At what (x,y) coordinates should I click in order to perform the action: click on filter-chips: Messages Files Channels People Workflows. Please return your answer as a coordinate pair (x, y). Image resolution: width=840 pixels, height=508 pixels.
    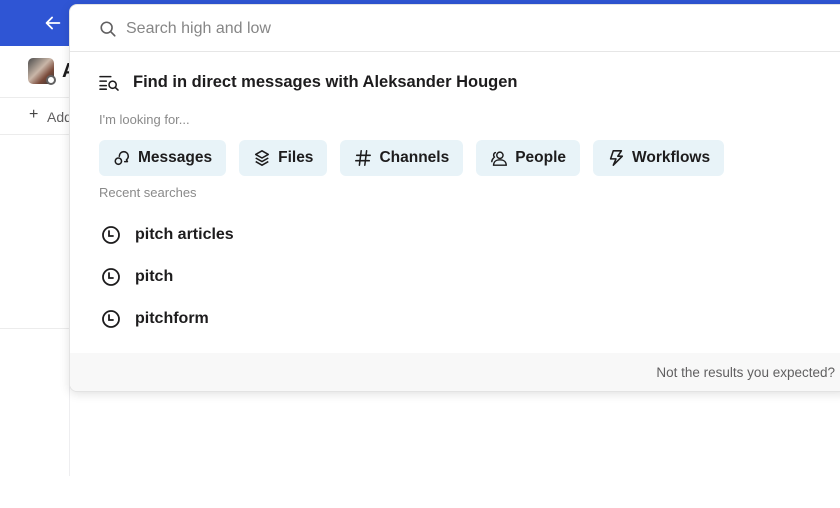
    Looking at the image, I should click on (412, 158).